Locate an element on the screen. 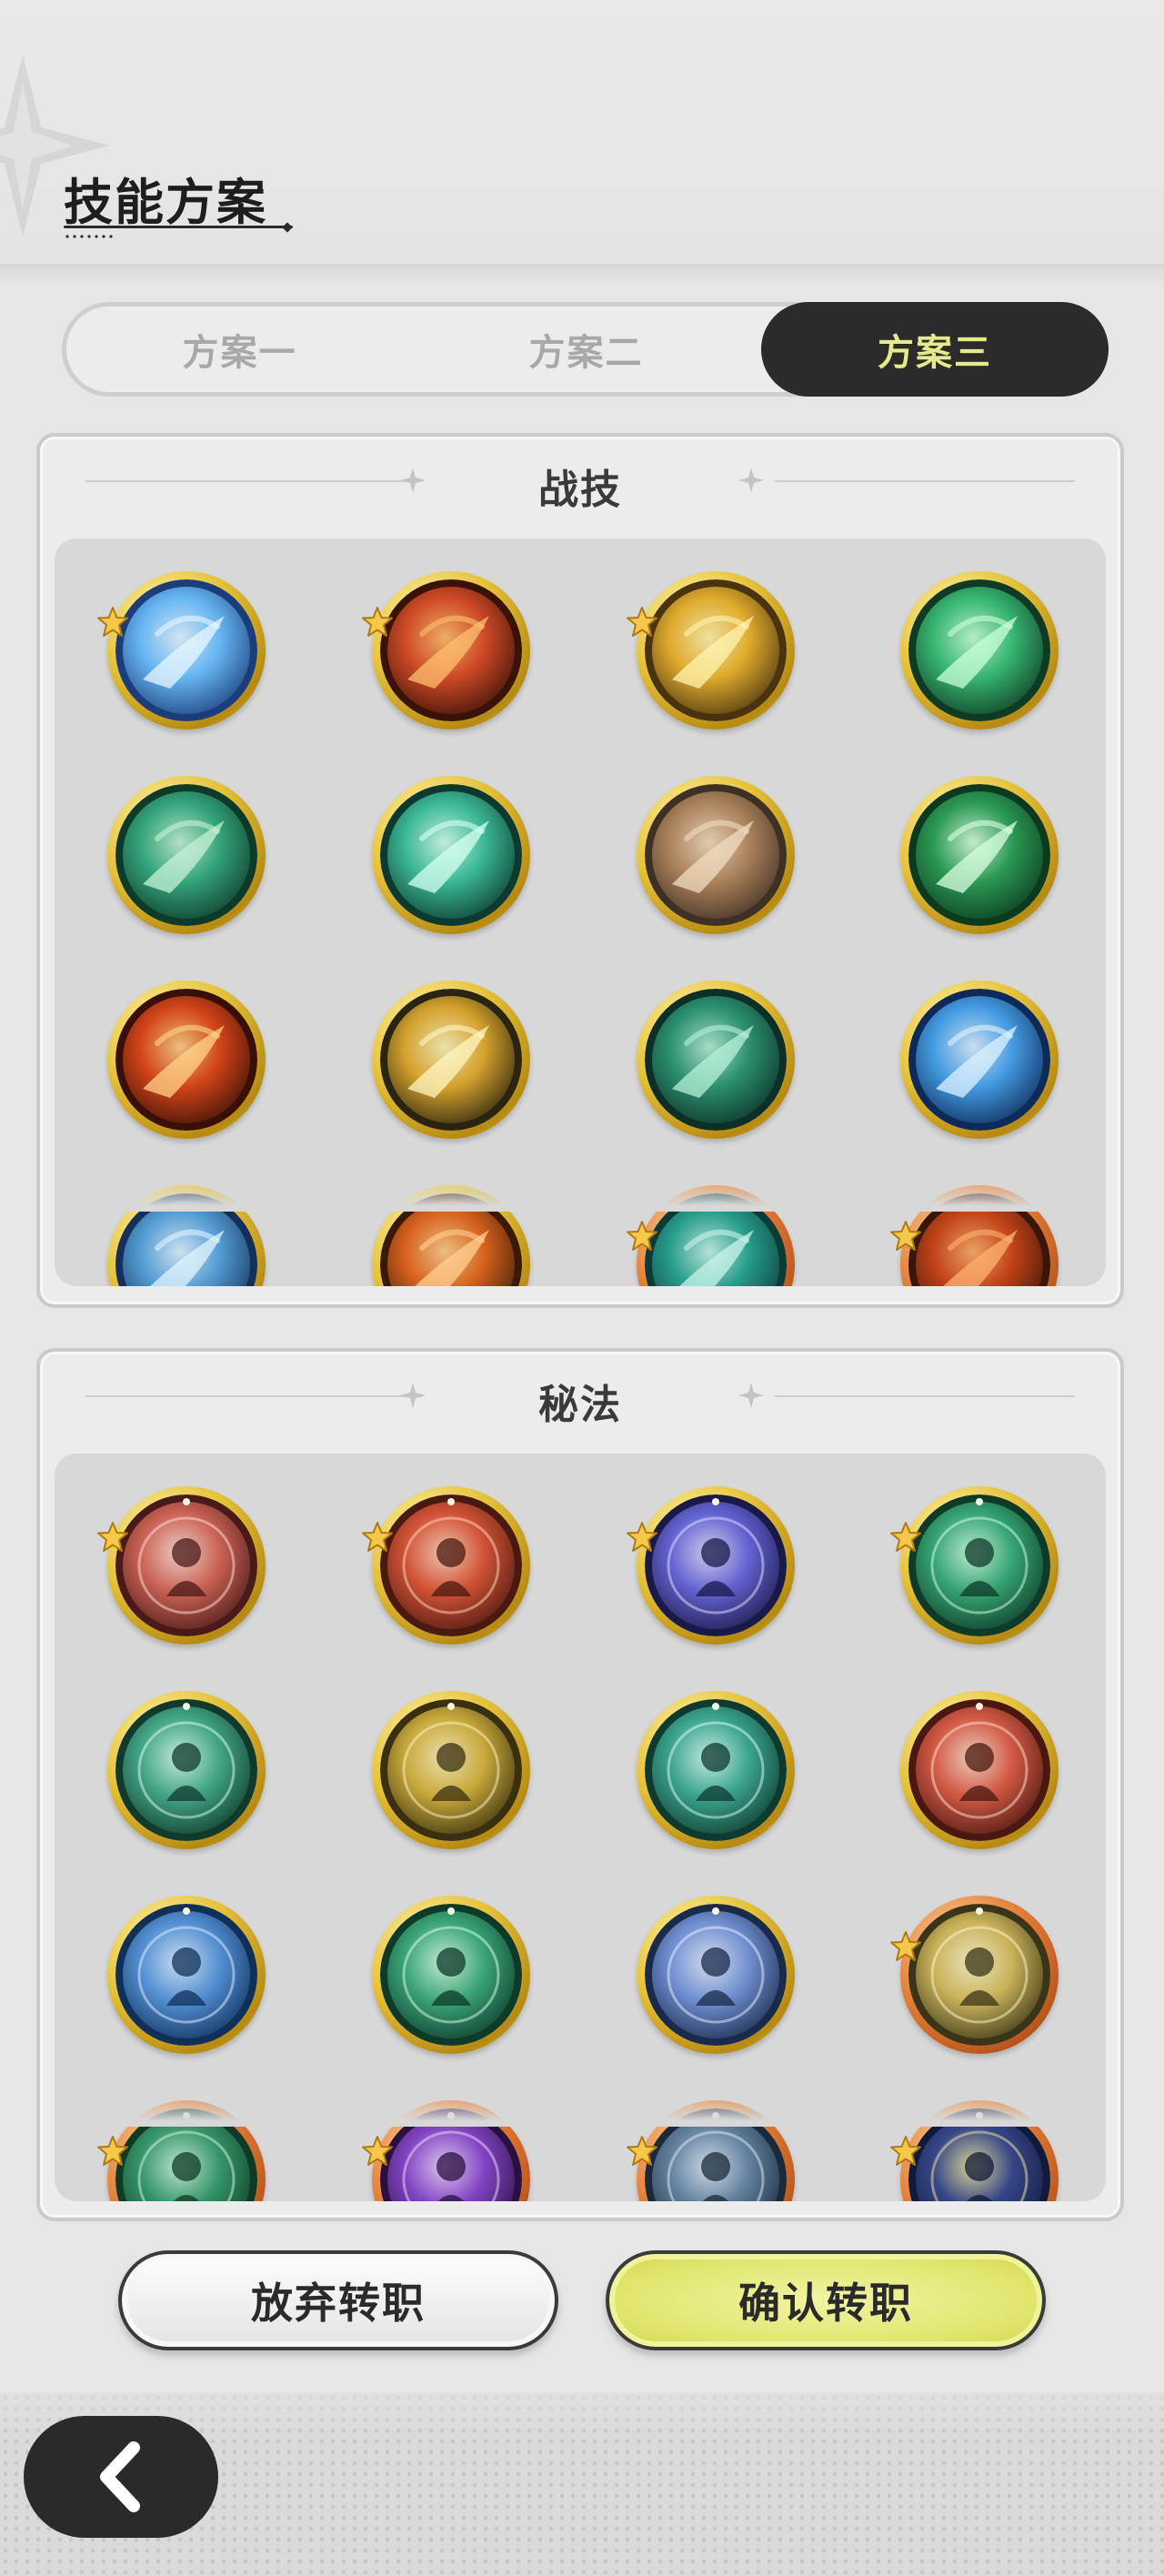 The width and height of the screenshot is (1164, 2576). panel-header: 秘法 is located at coordinates (580, 1397).